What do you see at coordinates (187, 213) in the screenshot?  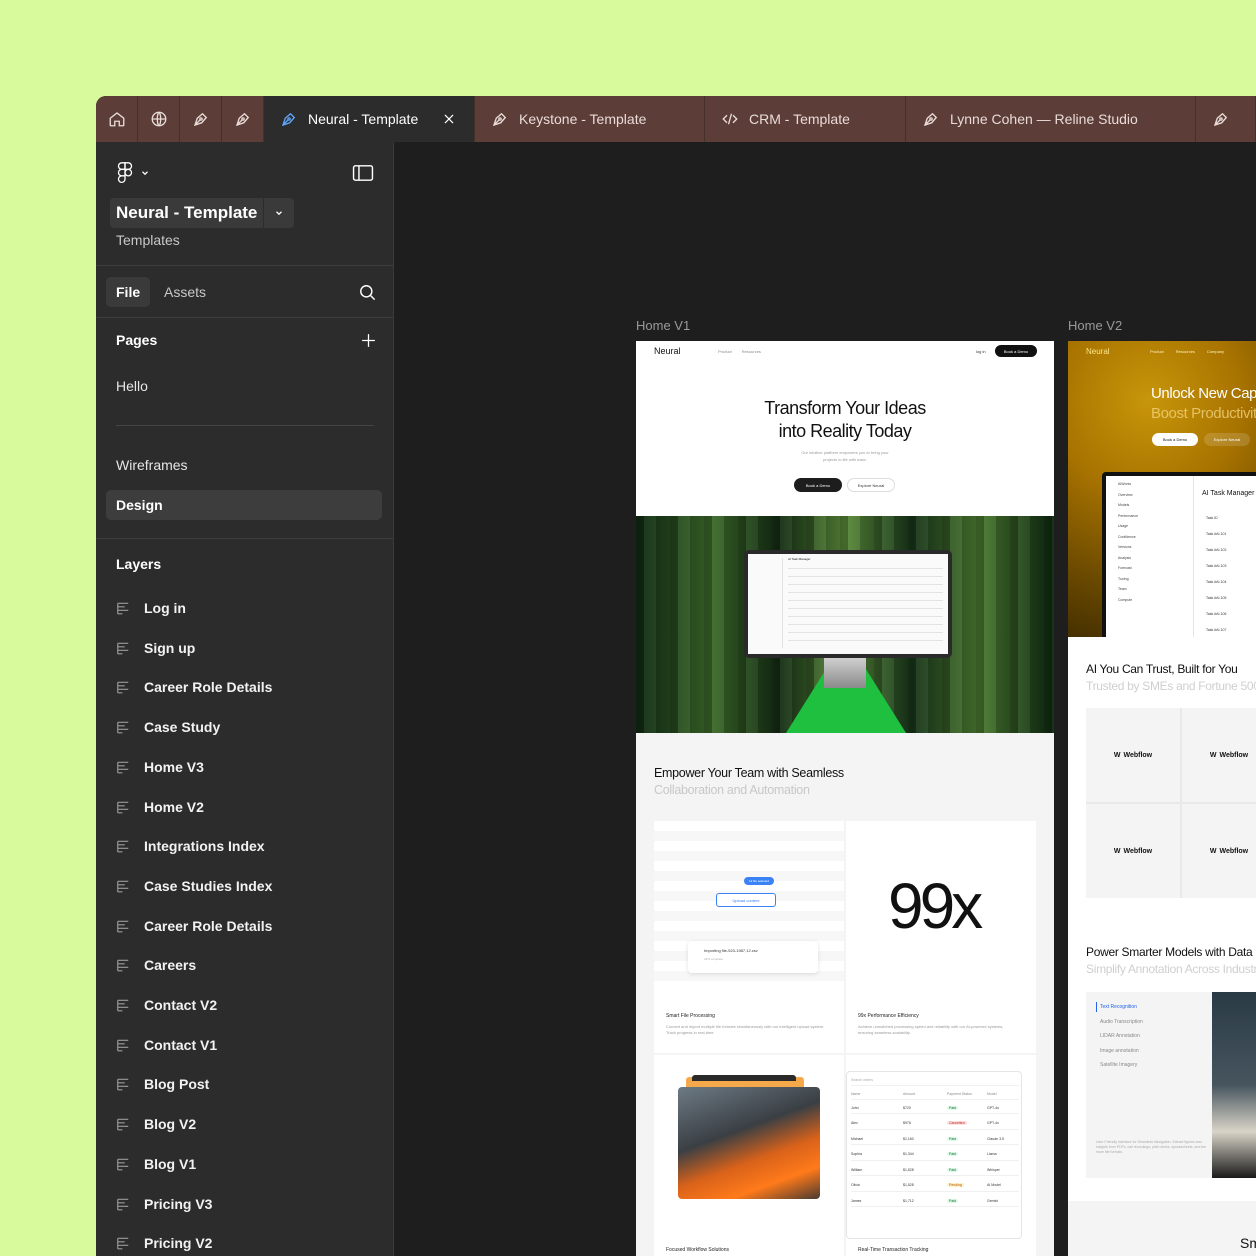 I see `file-title: Neural - Template` at bounding box center [187, 213].